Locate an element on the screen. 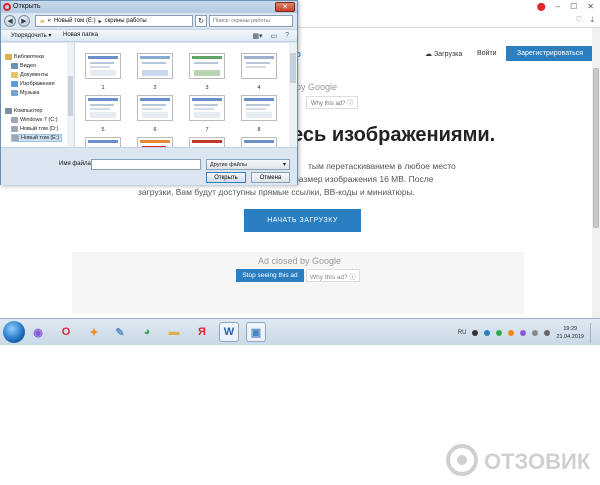 Image resolution: width=600 pixels, height=485 pixels. breadcrumb-item: скрины работы is located at coordinates (126, 21).